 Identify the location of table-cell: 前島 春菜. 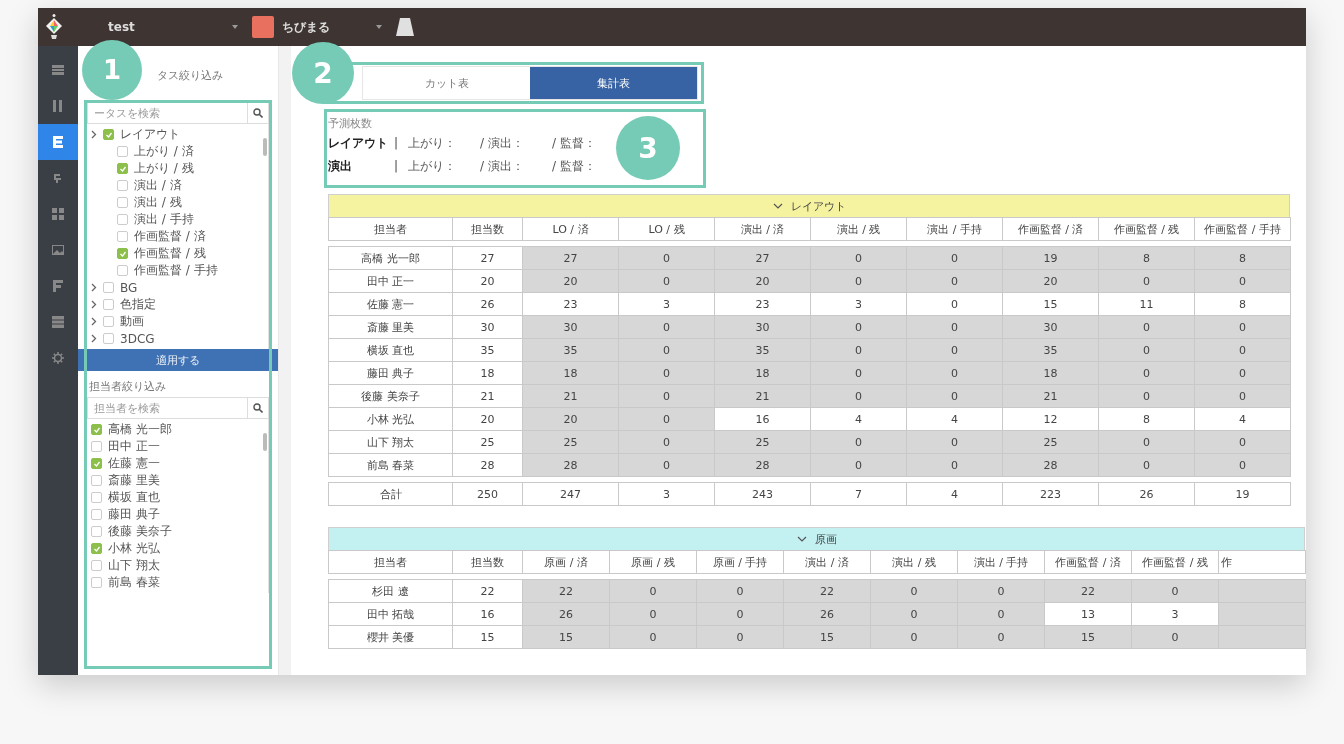
(390, 465).